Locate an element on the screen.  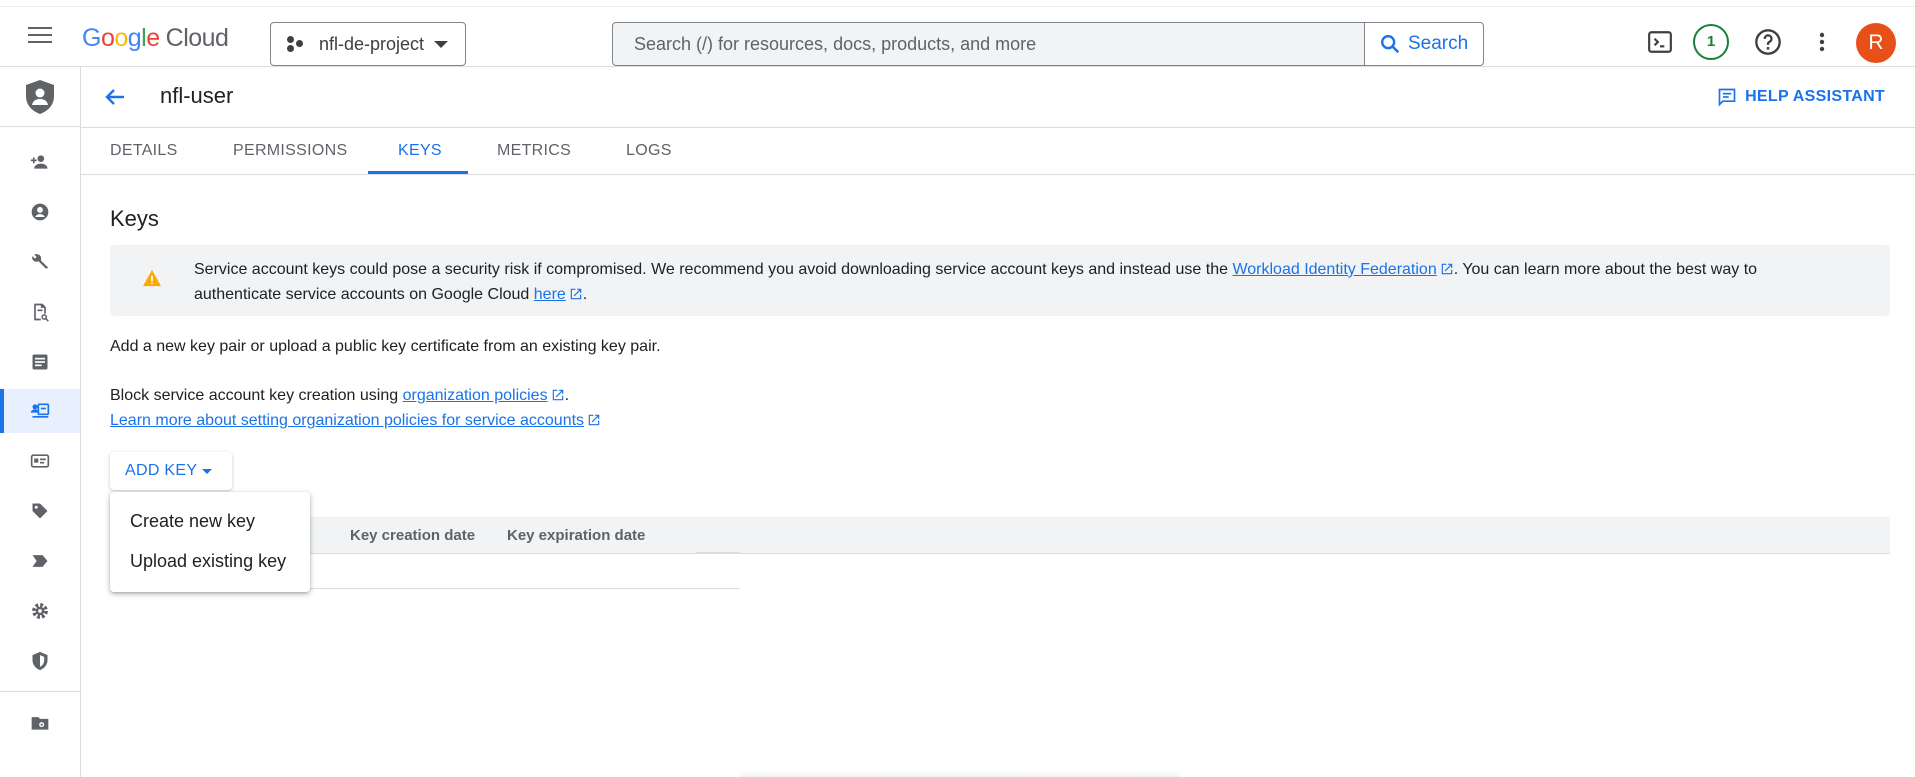
project-picker: nfl-de-project is located at coordinates (368, 44).